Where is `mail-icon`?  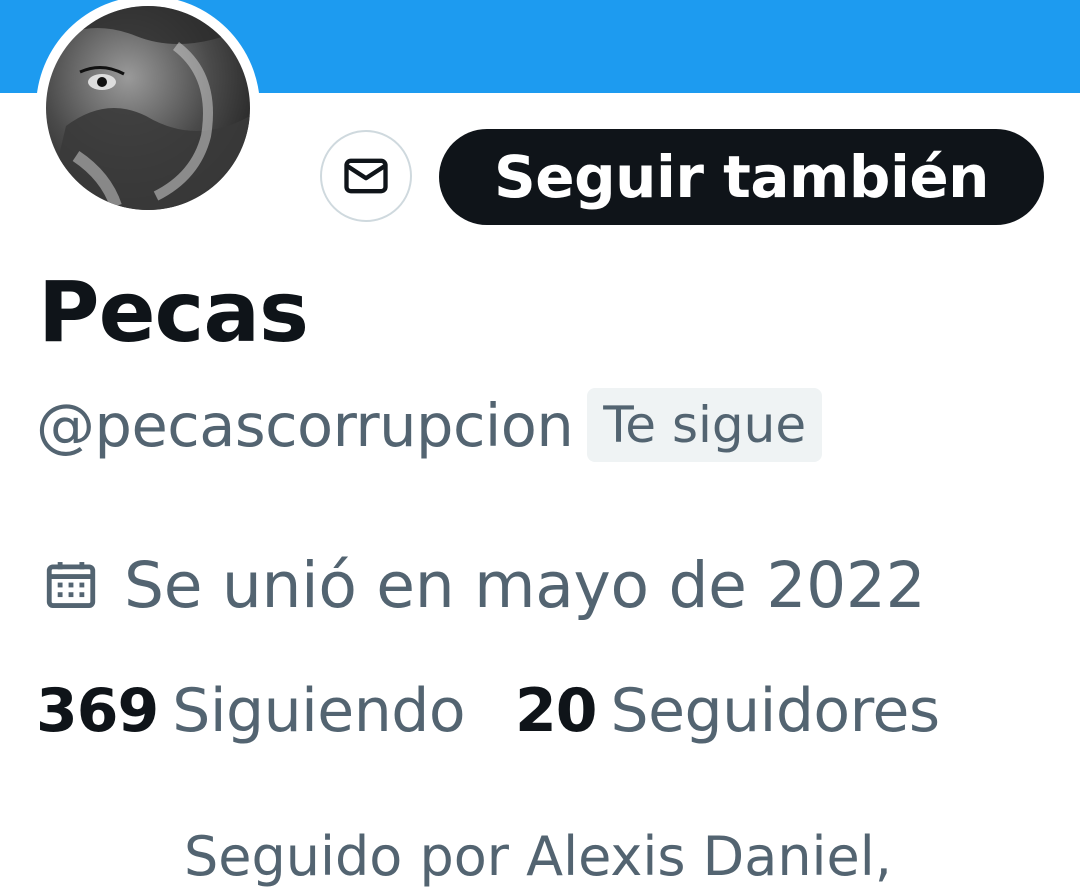 mail-icon is located at coordinates (366, 176).